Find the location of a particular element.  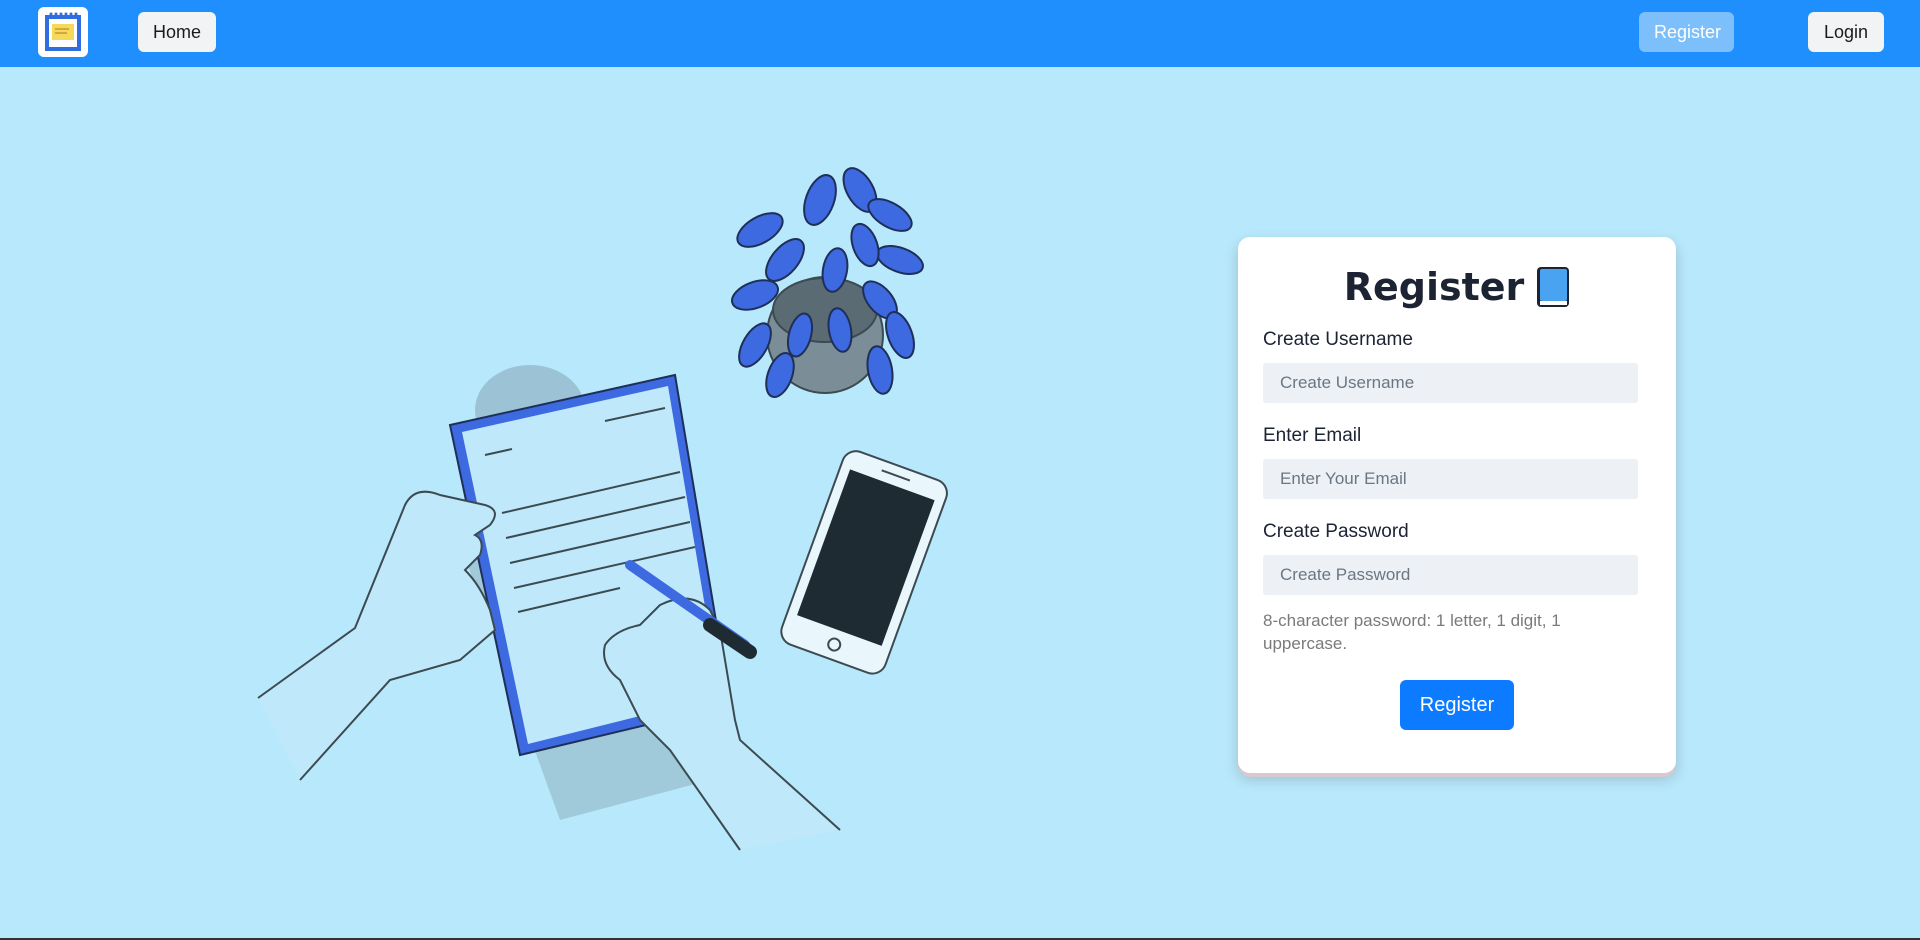

nav-register-button: Register is located at coordinates (1686, 32).